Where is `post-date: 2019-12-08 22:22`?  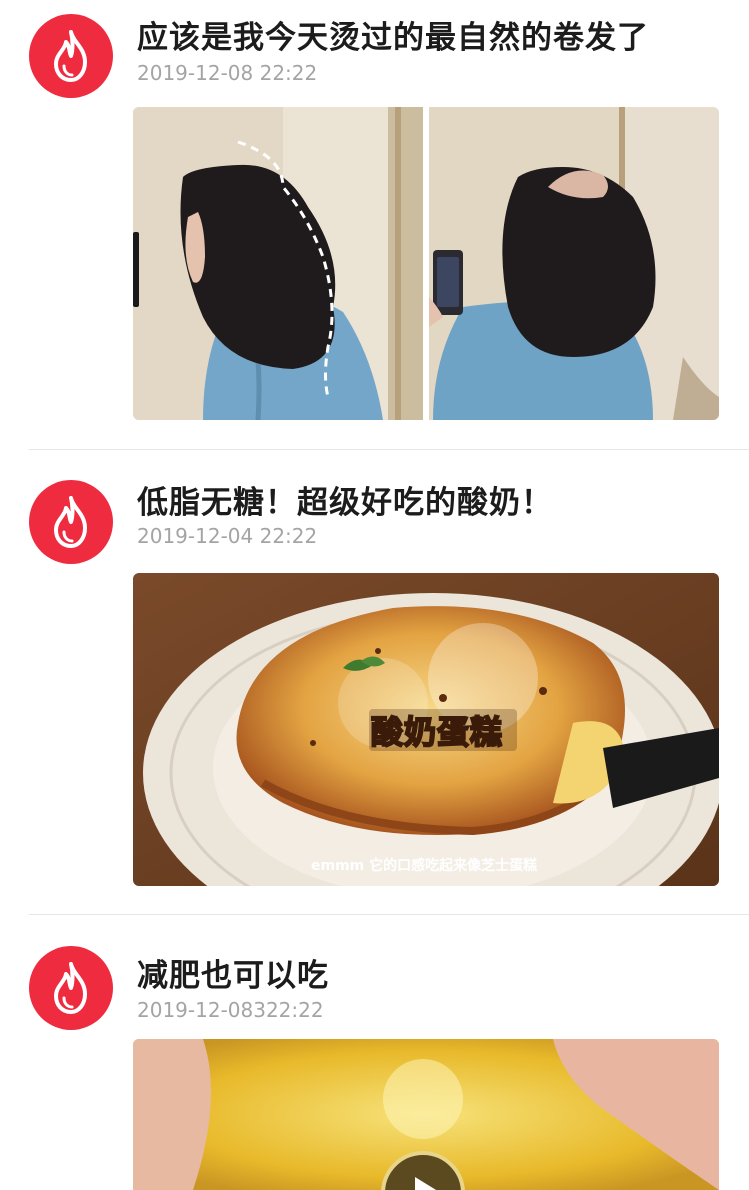
post-date: 2019-12-08 22:22 is located at coordinates (227, 73).